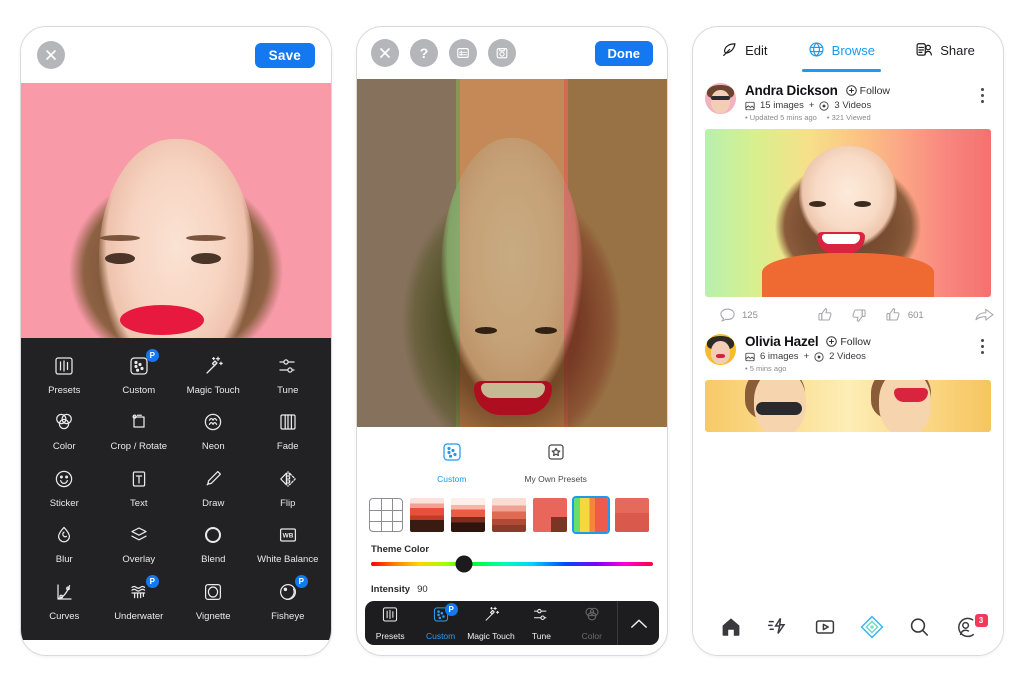 The height and width of the screenshot is (682, 1024). I want to click on tool-flip: Flip, so click(288, 487).